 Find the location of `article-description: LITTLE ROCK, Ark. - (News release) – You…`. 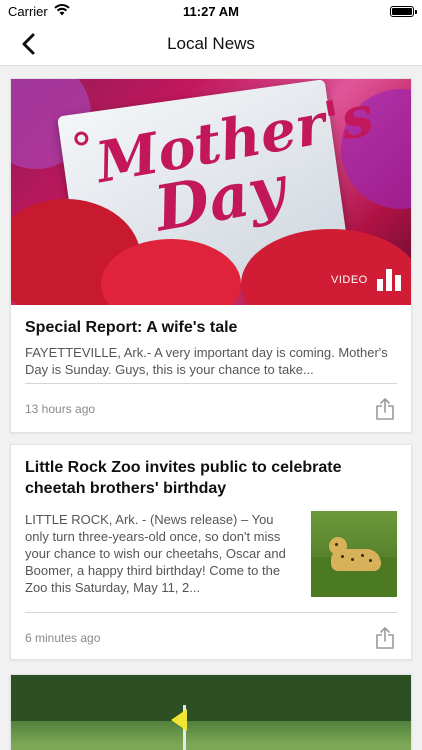

article-description: LITTLE ROCK, Ark. - (News release) – You… is located at coordinates (155, 553).